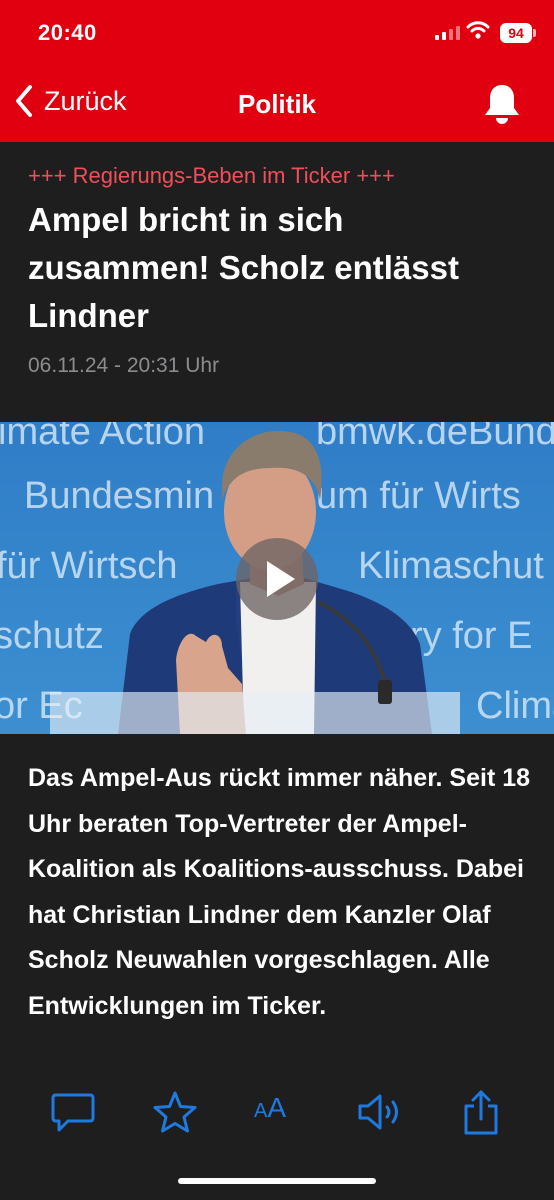 The image size is (554, 1200). What do you see at coordinates (124, 365) in the screenshot?
I see `article-date: 06.11.24 - 20:31 Uhr` at bounding box center [124, 365].